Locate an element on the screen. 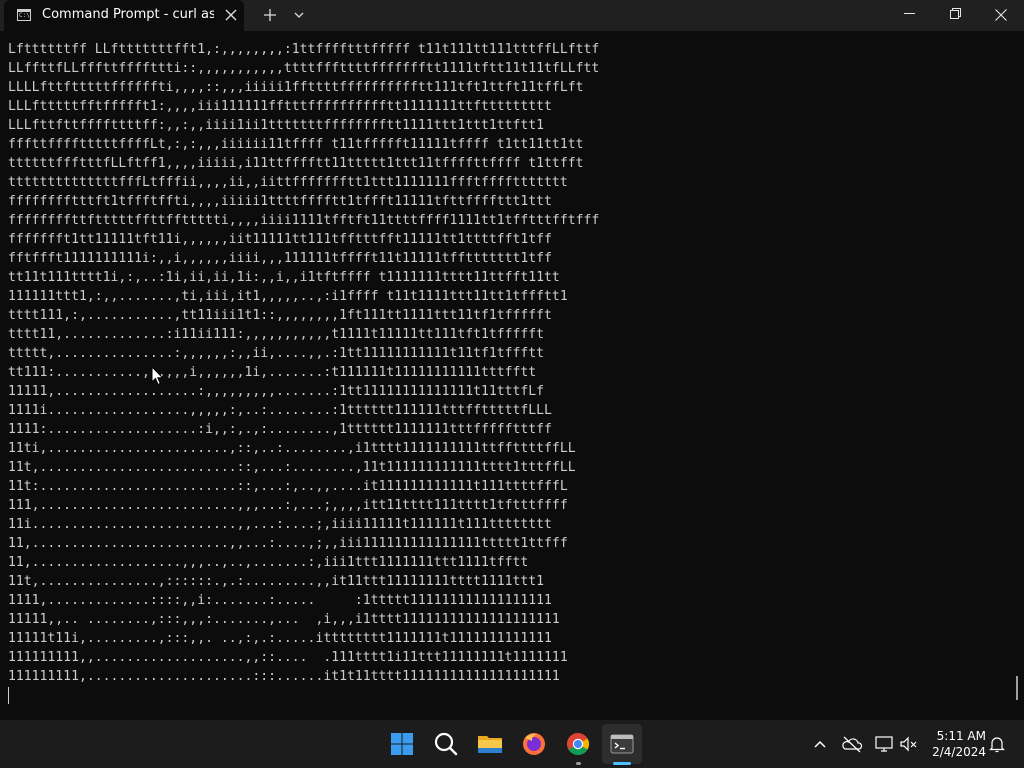 Image resolution: width=1024 pixels, height=768 pixels. search-icon is located at coordinates (446, 744).